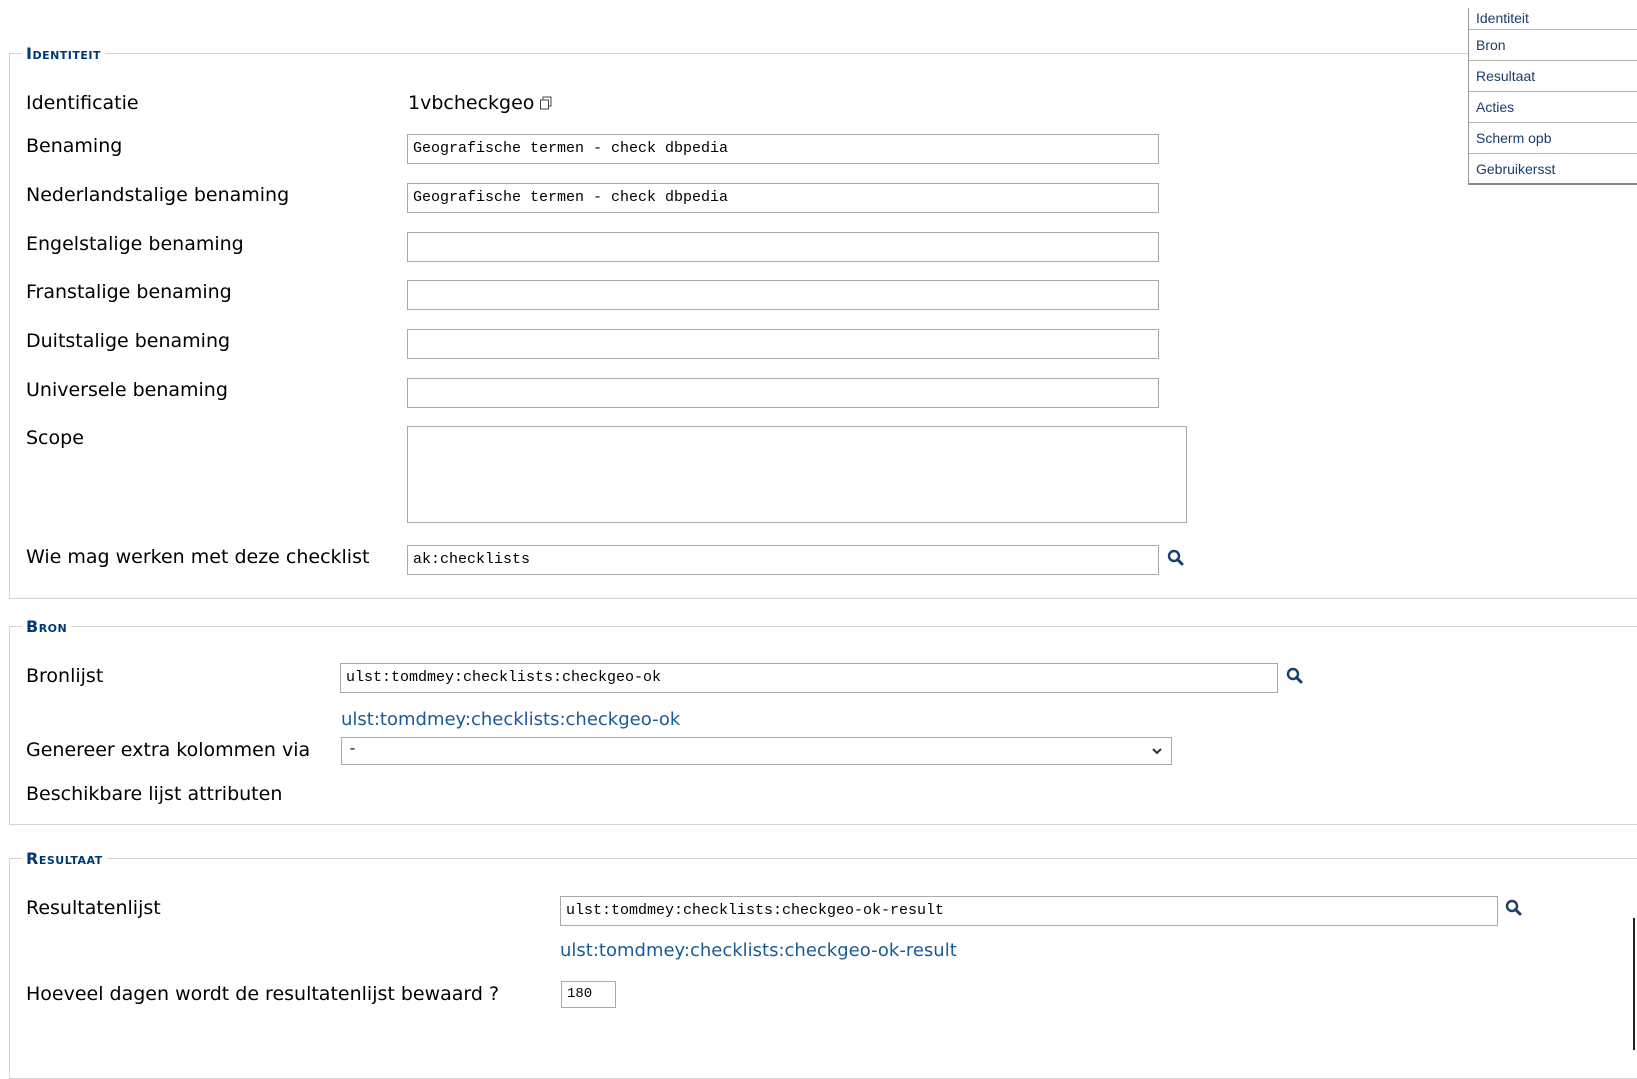 The image size is (1637, 1079). Describe the element at coordinates (64, 53) in the screenshot. I see `section-identiteit-legend: Identiteit` at that location.